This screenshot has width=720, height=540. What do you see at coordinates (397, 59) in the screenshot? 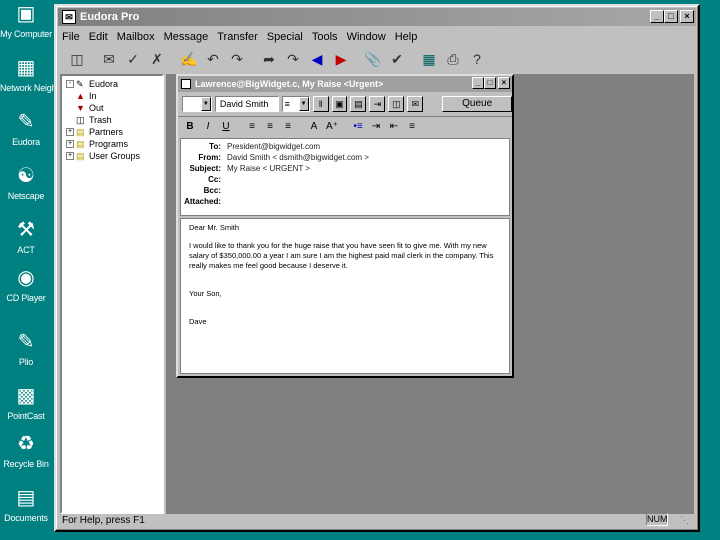
I see `spell-check-icon: ✔` at bounding box center [397, 59].